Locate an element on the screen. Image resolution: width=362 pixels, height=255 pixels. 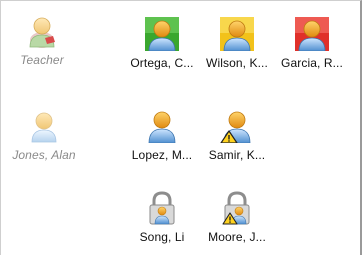
teacher-seat: Teacher is located at coordinates (42, 40).